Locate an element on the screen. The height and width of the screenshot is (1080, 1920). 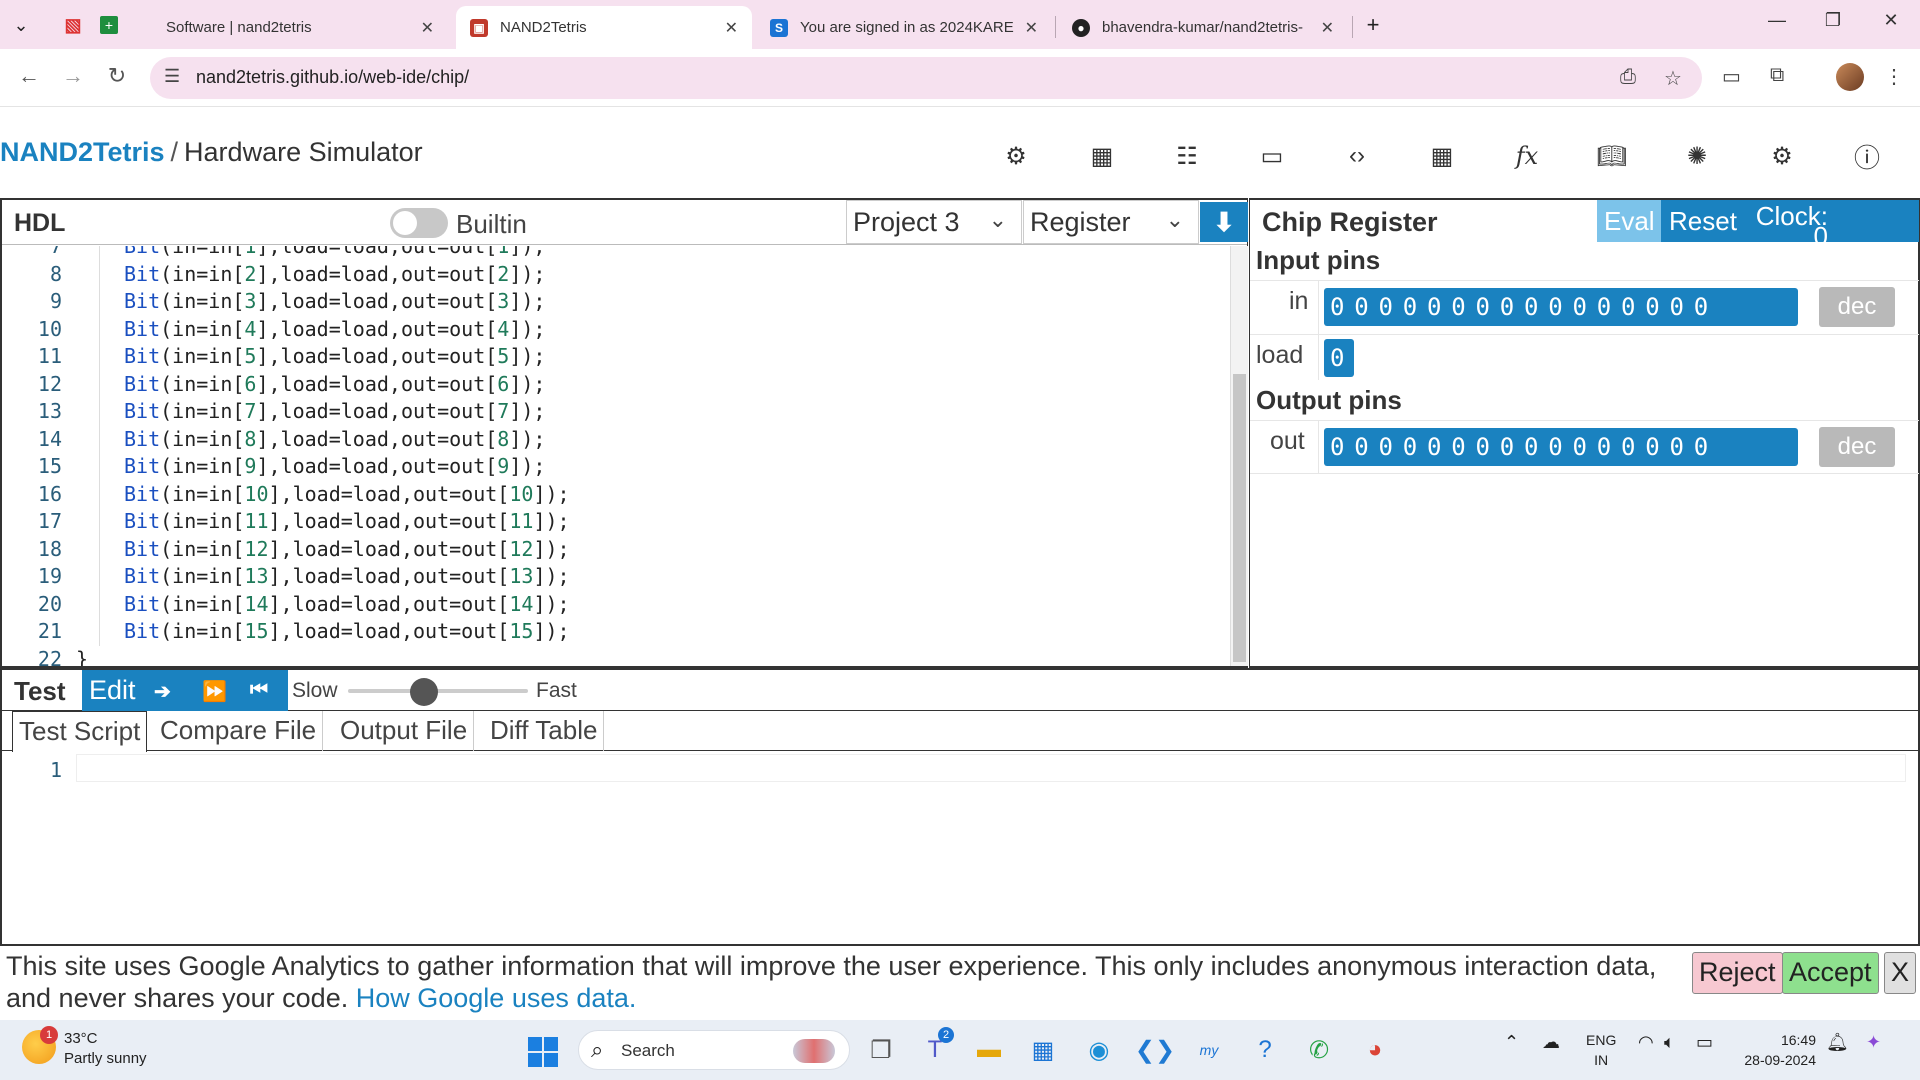
chip-icon: ⚙︎ is located at coordinates (1016, 156).